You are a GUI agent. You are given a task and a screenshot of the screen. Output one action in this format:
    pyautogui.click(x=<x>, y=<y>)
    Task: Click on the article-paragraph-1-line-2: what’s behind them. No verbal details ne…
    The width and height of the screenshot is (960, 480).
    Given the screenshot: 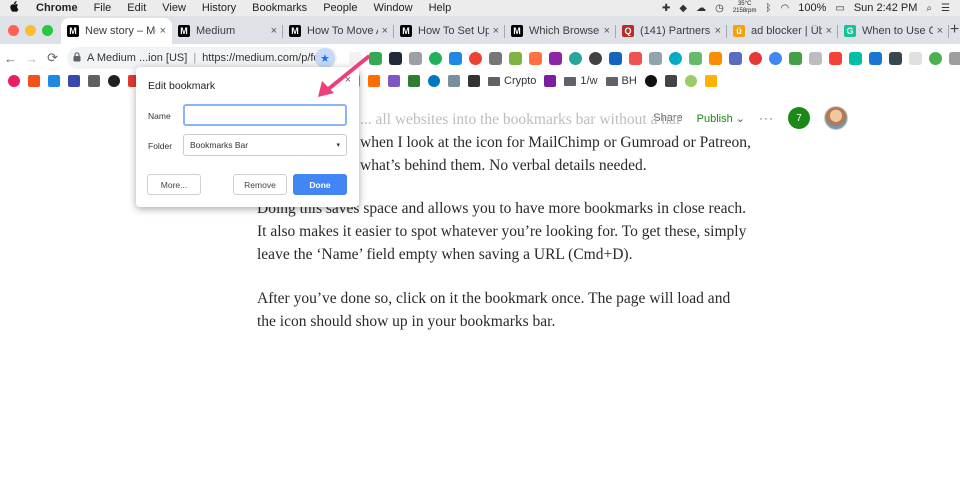 What is the action you would take?
    pyautogui.click(x=560, y=165)
    